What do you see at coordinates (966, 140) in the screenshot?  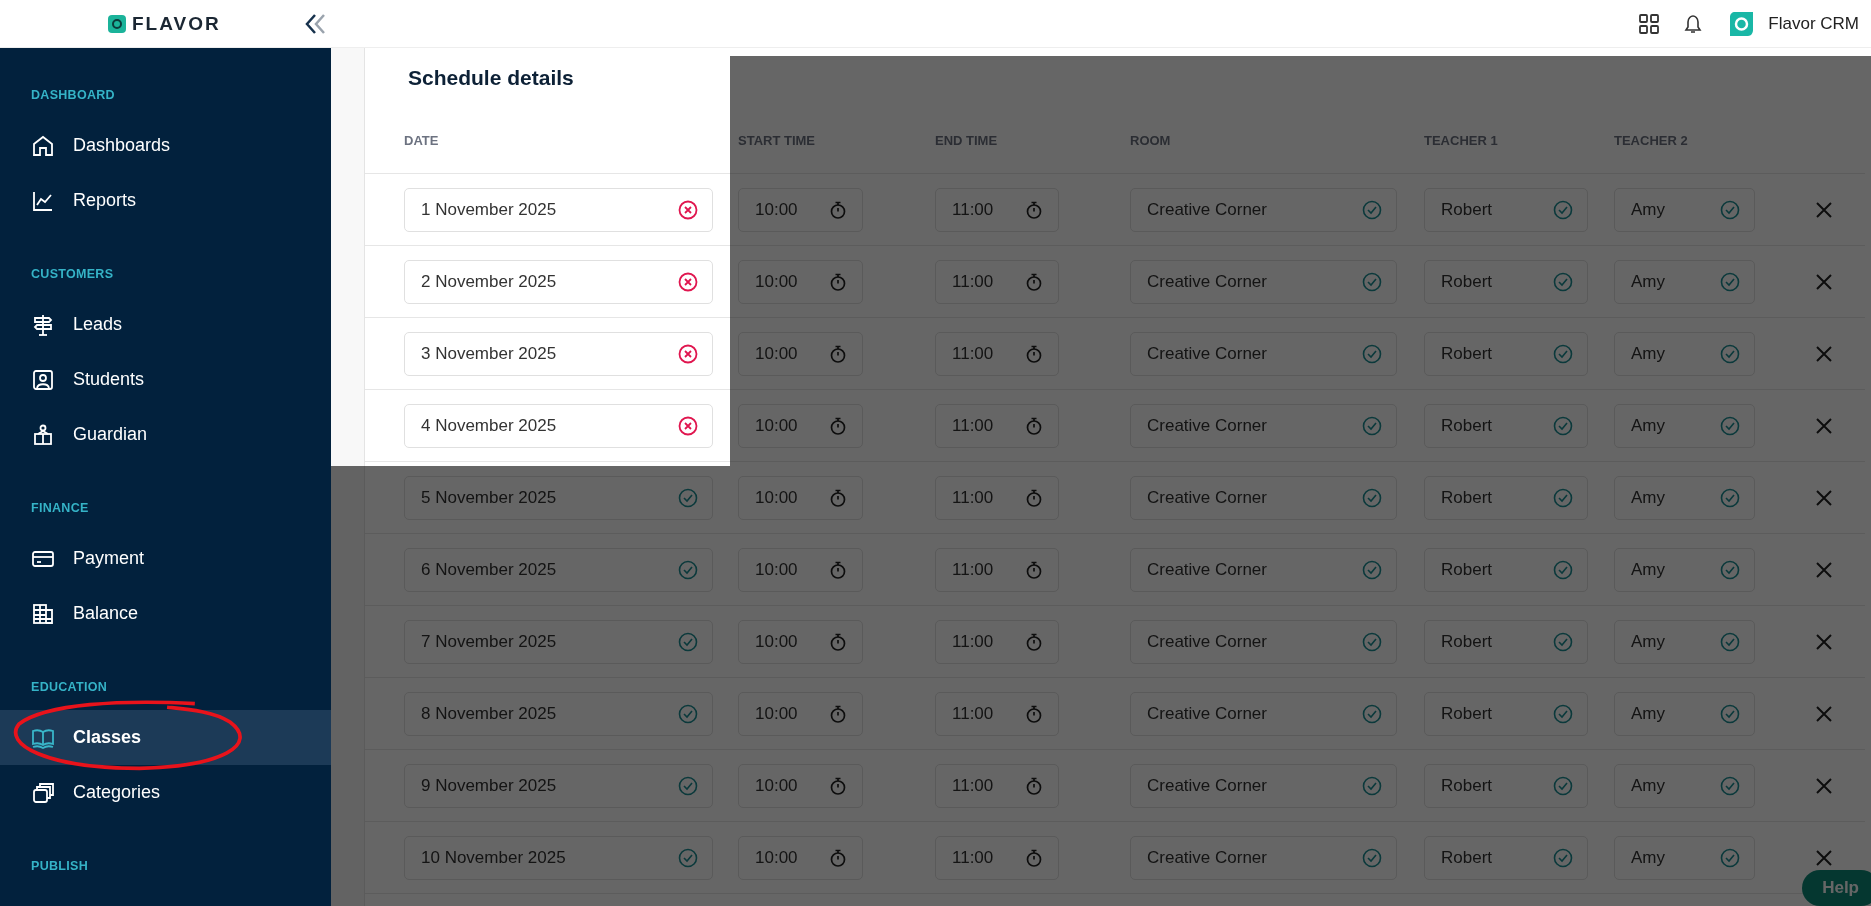 I see `column-header: END TIME` at bounding box center [966, 140].